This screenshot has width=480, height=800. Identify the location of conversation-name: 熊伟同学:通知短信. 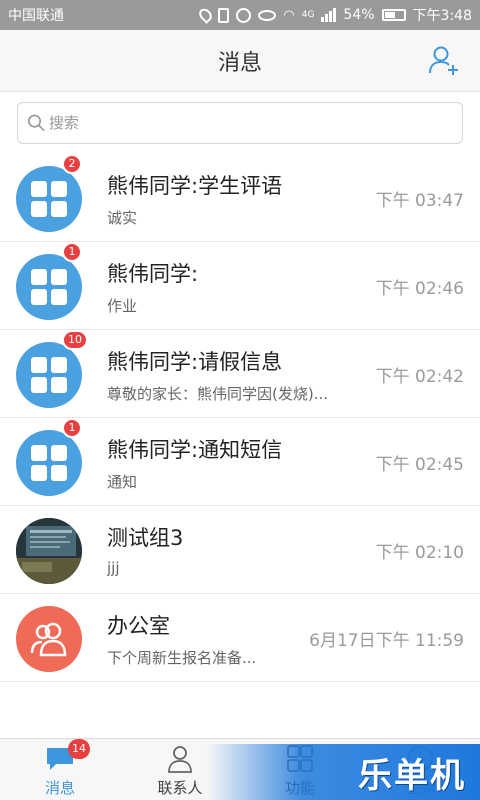
(195, 450).